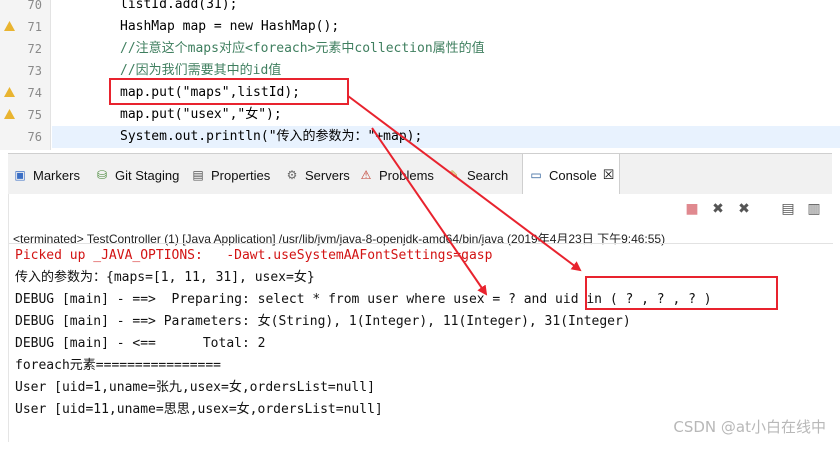 The height and width of the screenshot is (449, 840). What do you see at coordinates (20, 175) in the screenshot?
I see `markers-icon: ▣` at bounding box center [20, 175].